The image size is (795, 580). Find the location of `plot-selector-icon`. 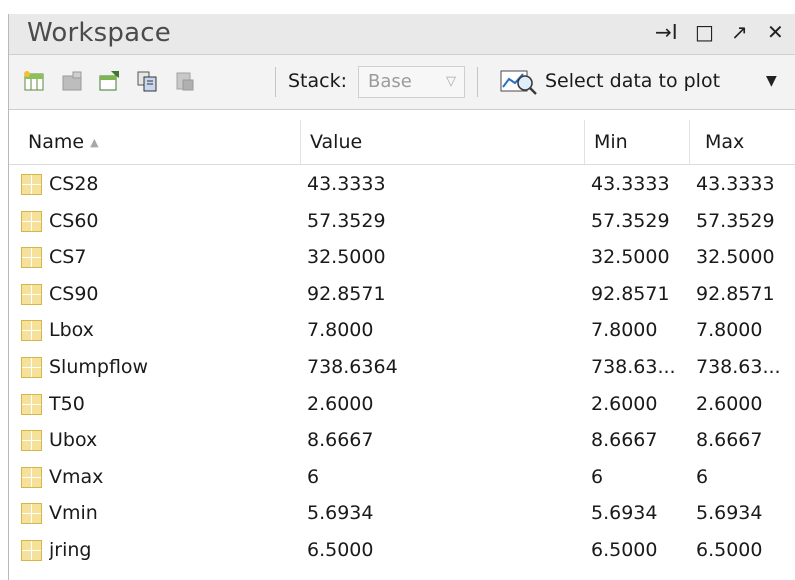

plot-selector-icon is located at coordinates (518, 82).